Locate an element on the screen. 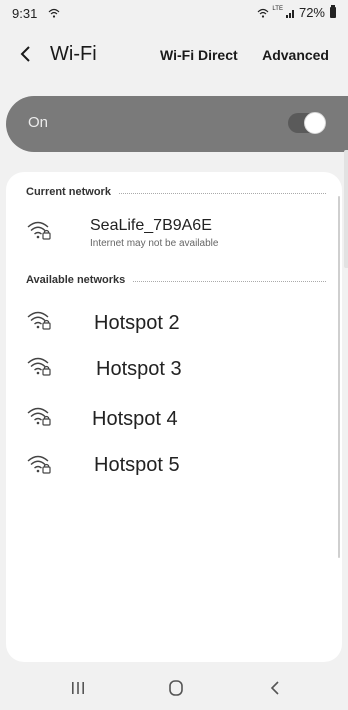 This screenshot has width=348, height=710. navigation-bar is located at coordinates (174, 689).